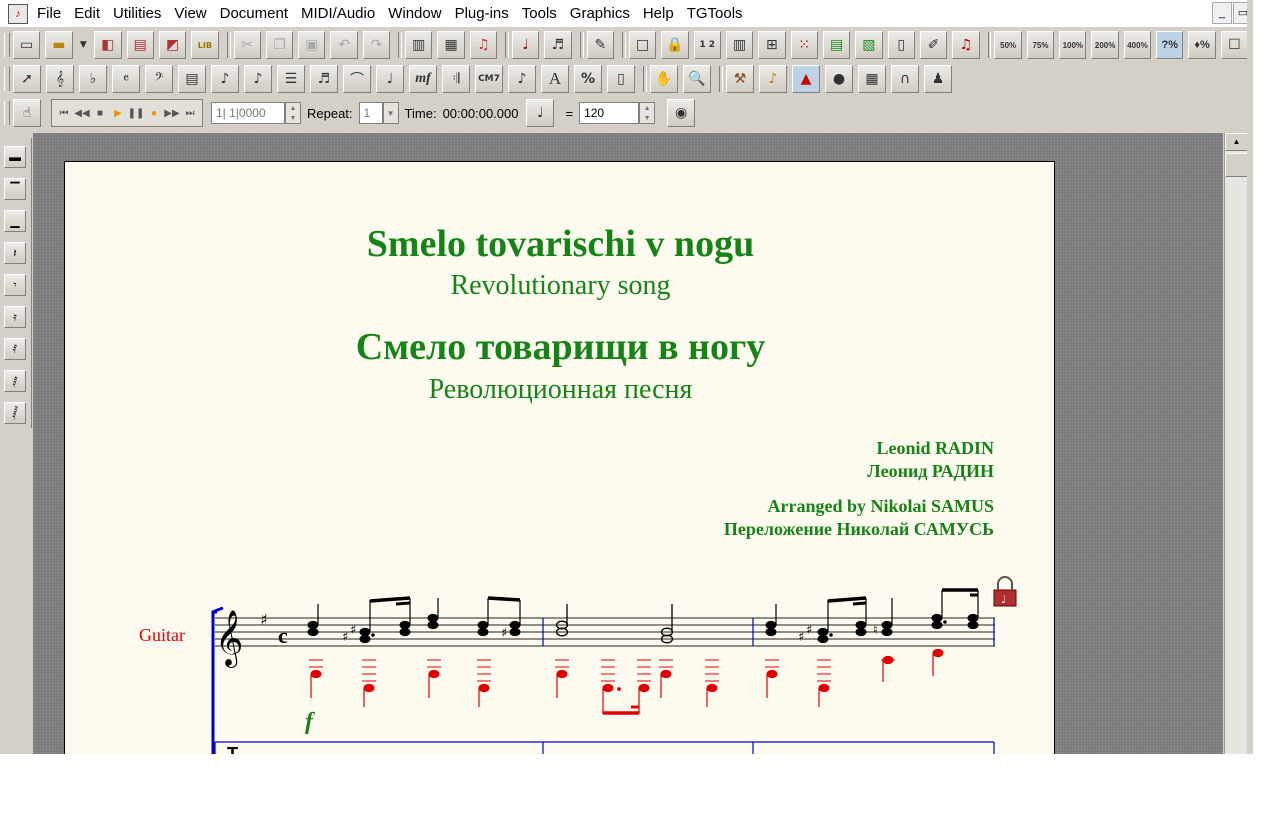  What do you see at coordinates (869, 45) in the screenshot?
I see `layer-alt-icon: ▧` at bounding box center [869, 45].